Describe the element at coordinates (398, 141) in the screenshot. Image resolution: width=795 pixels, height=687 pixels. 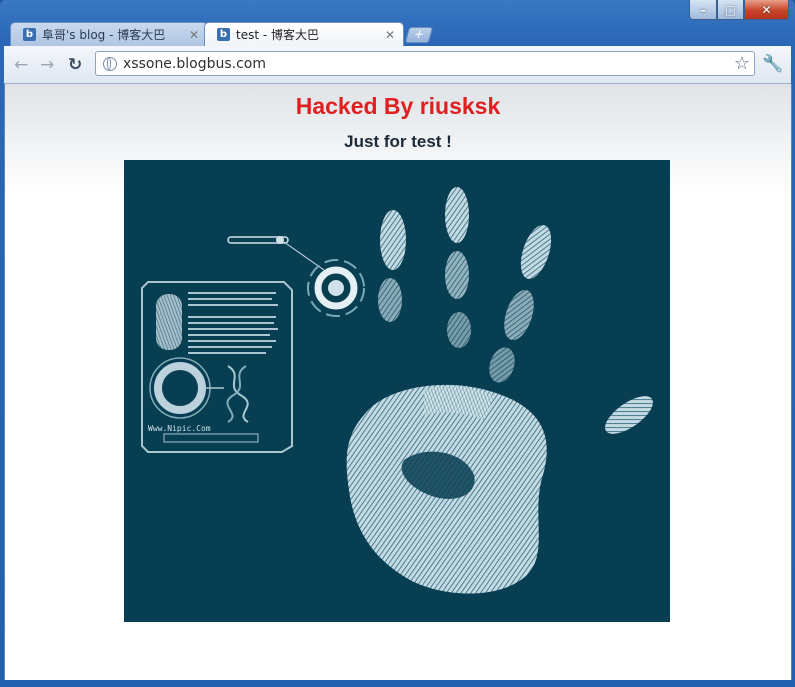
I see `page-subtitle: Just for test !` at that location.